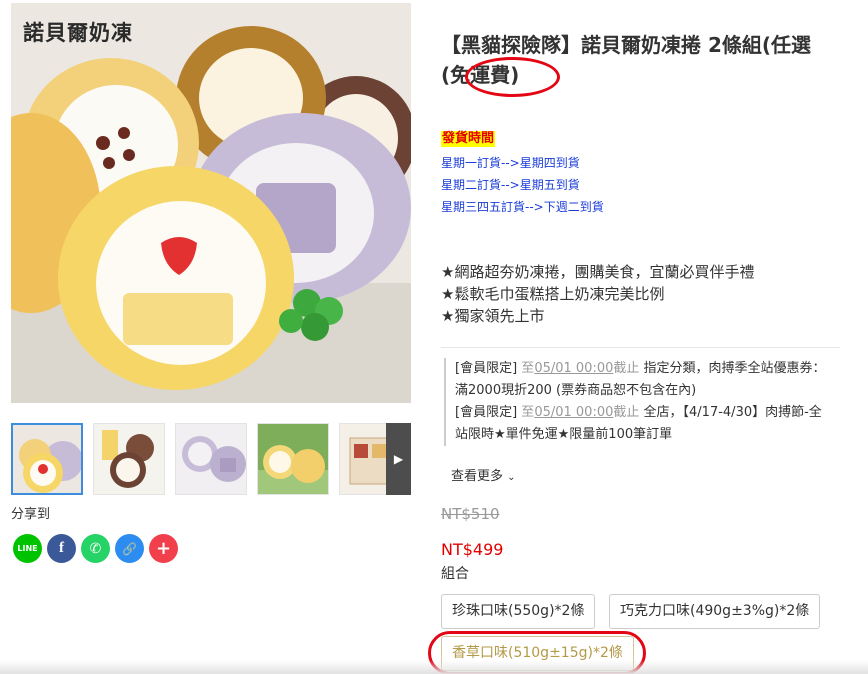  Describe the element at coordinates (434, 667) in the screenshot. I see `bottom-scroll-shadow` at that location.